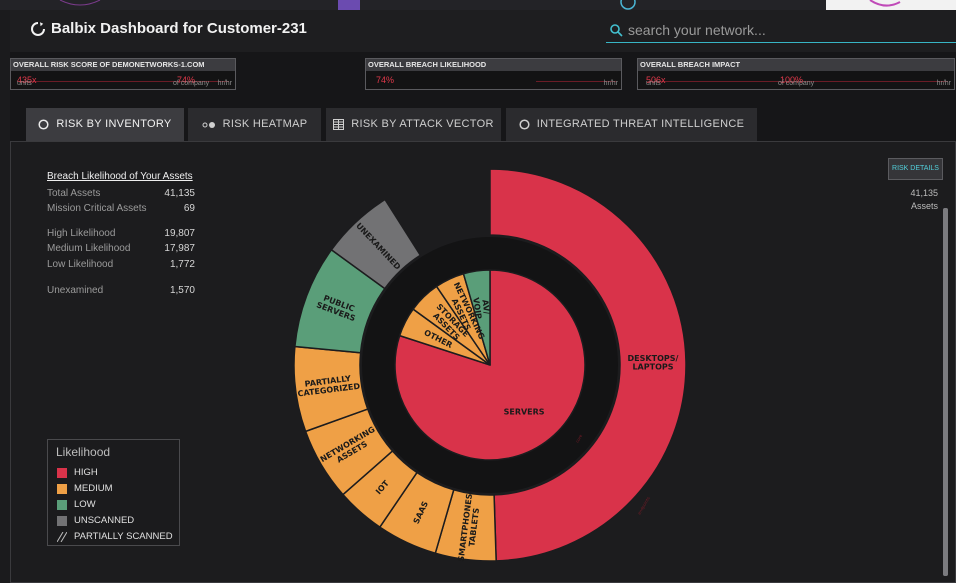 Image resolution: width=956 pixels, height=583 pixels. Describe the element at coordinates (924, 193) in the screenshot. I see `asset-count: 41,135` at that location.